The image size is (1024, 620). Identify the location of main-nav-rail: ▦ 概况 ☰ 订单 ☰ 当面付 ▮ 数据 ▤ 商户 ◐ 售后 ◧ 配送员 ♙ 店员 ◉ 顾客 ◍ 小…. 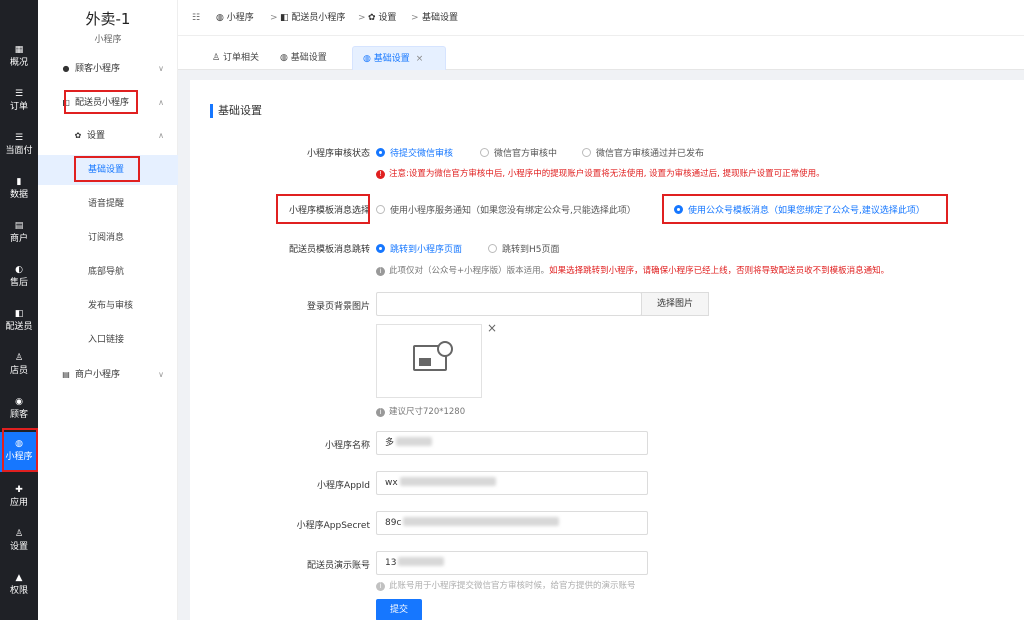
(19, 310).